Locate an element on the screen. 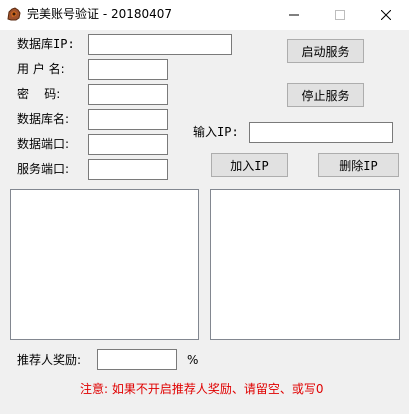  close-icon is located at coordinates (386, 15).